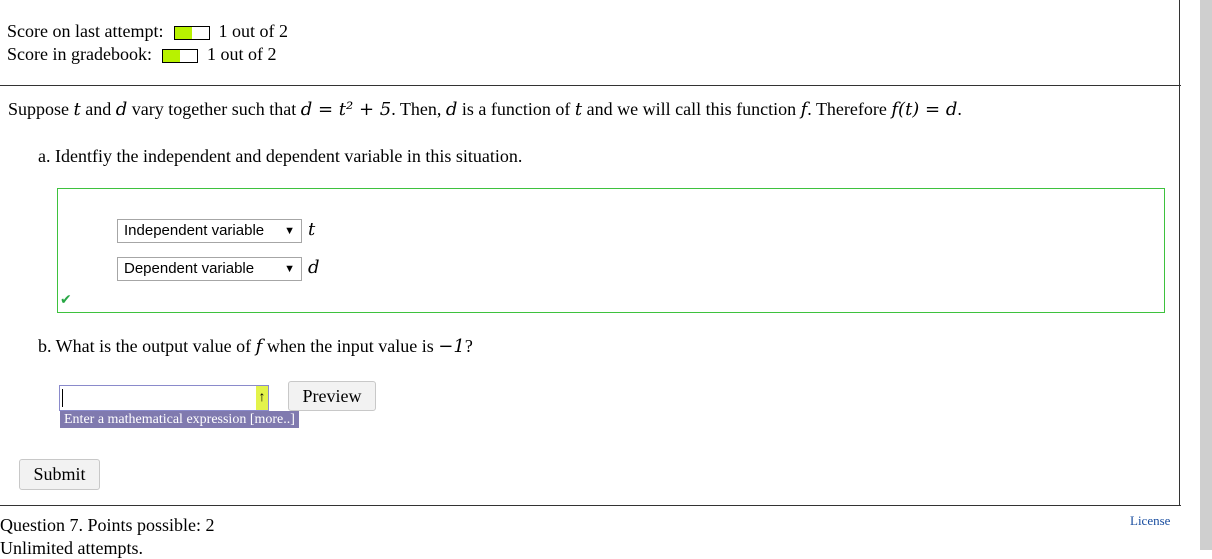 This screenshot has width=1212, height=559. Describe the element at coordinates (346, 109) in the screenshot. I see `math-equation: d = t² + 5` at that location.